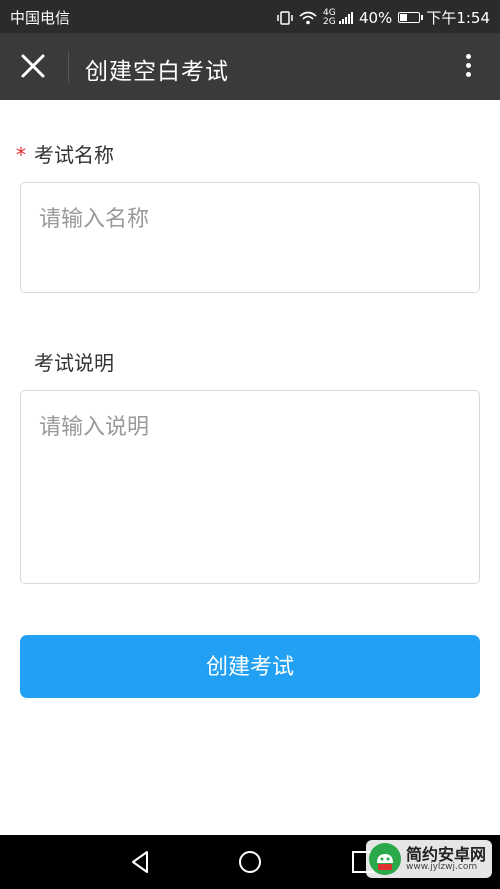 Image resolution: width=500 pixels, height=889 pixels. What do you see at coordinates (468, 56) in the screenshot?
I see `more-vertical-icon` at bounding box center [468, 56].